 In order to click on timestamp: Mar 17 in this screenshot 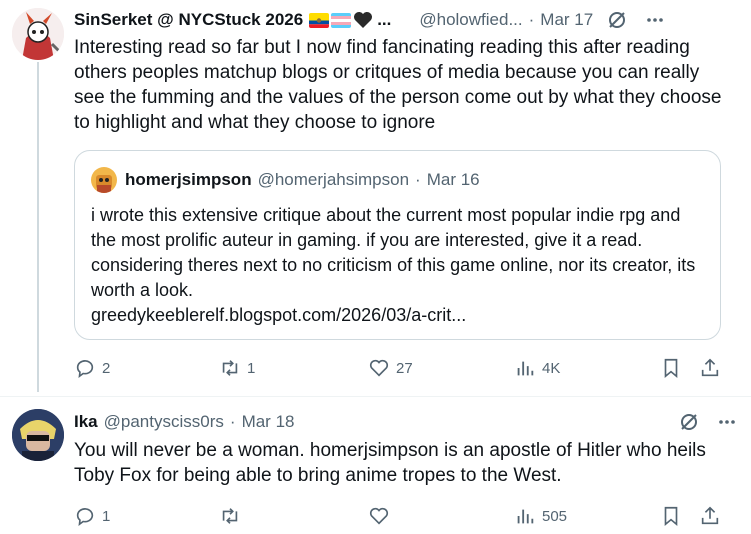, I will do `click(566, 20)`.